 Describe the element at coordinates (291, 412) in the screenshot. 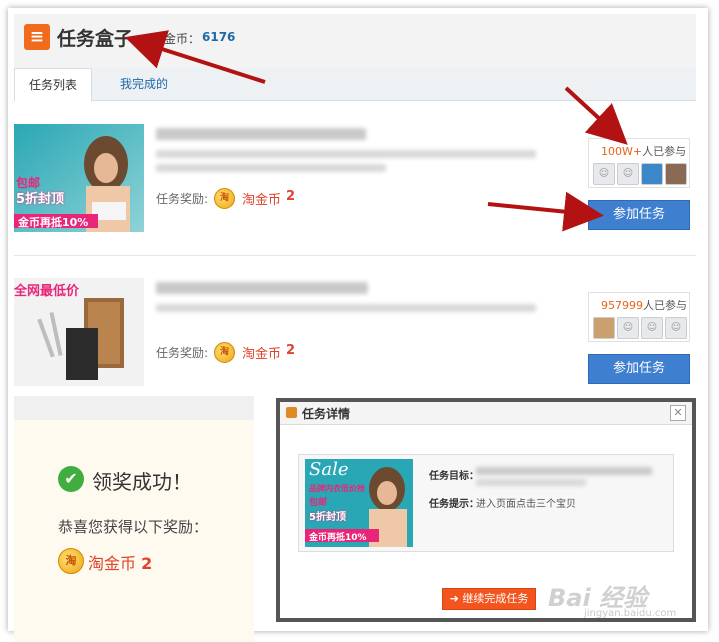

I see `dialog-box-icon` at that location.